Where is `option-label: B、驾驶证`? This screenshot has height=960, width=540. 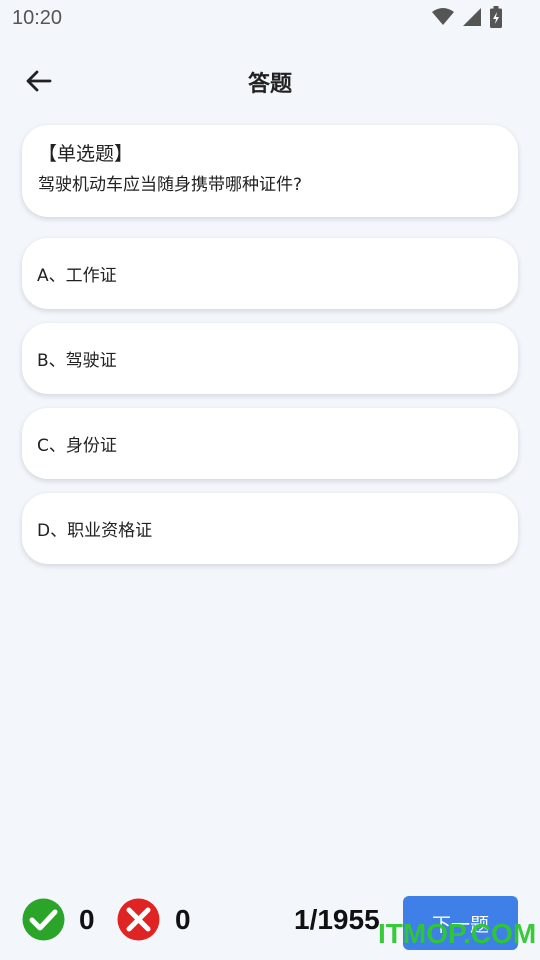
option-label: B、驾驶证 is located at coordinates (77, 361).